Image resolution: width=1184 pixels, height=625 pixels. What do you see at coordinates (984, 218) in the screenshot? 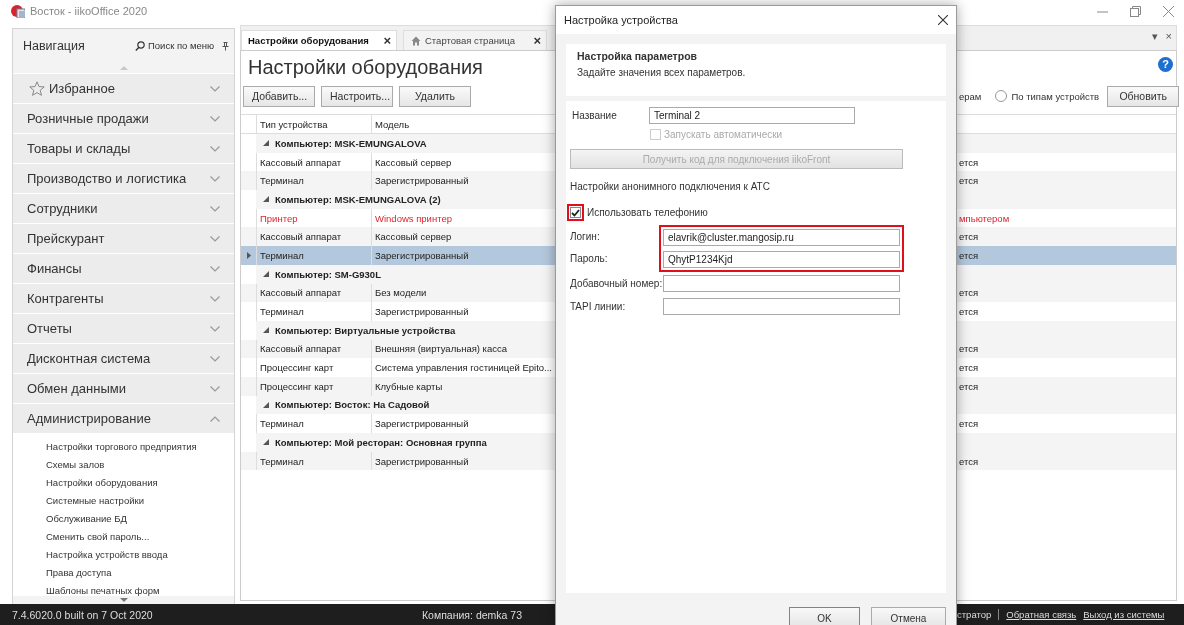
I see `table-cell-text: мпьютером` at bounding box center [984, 218].